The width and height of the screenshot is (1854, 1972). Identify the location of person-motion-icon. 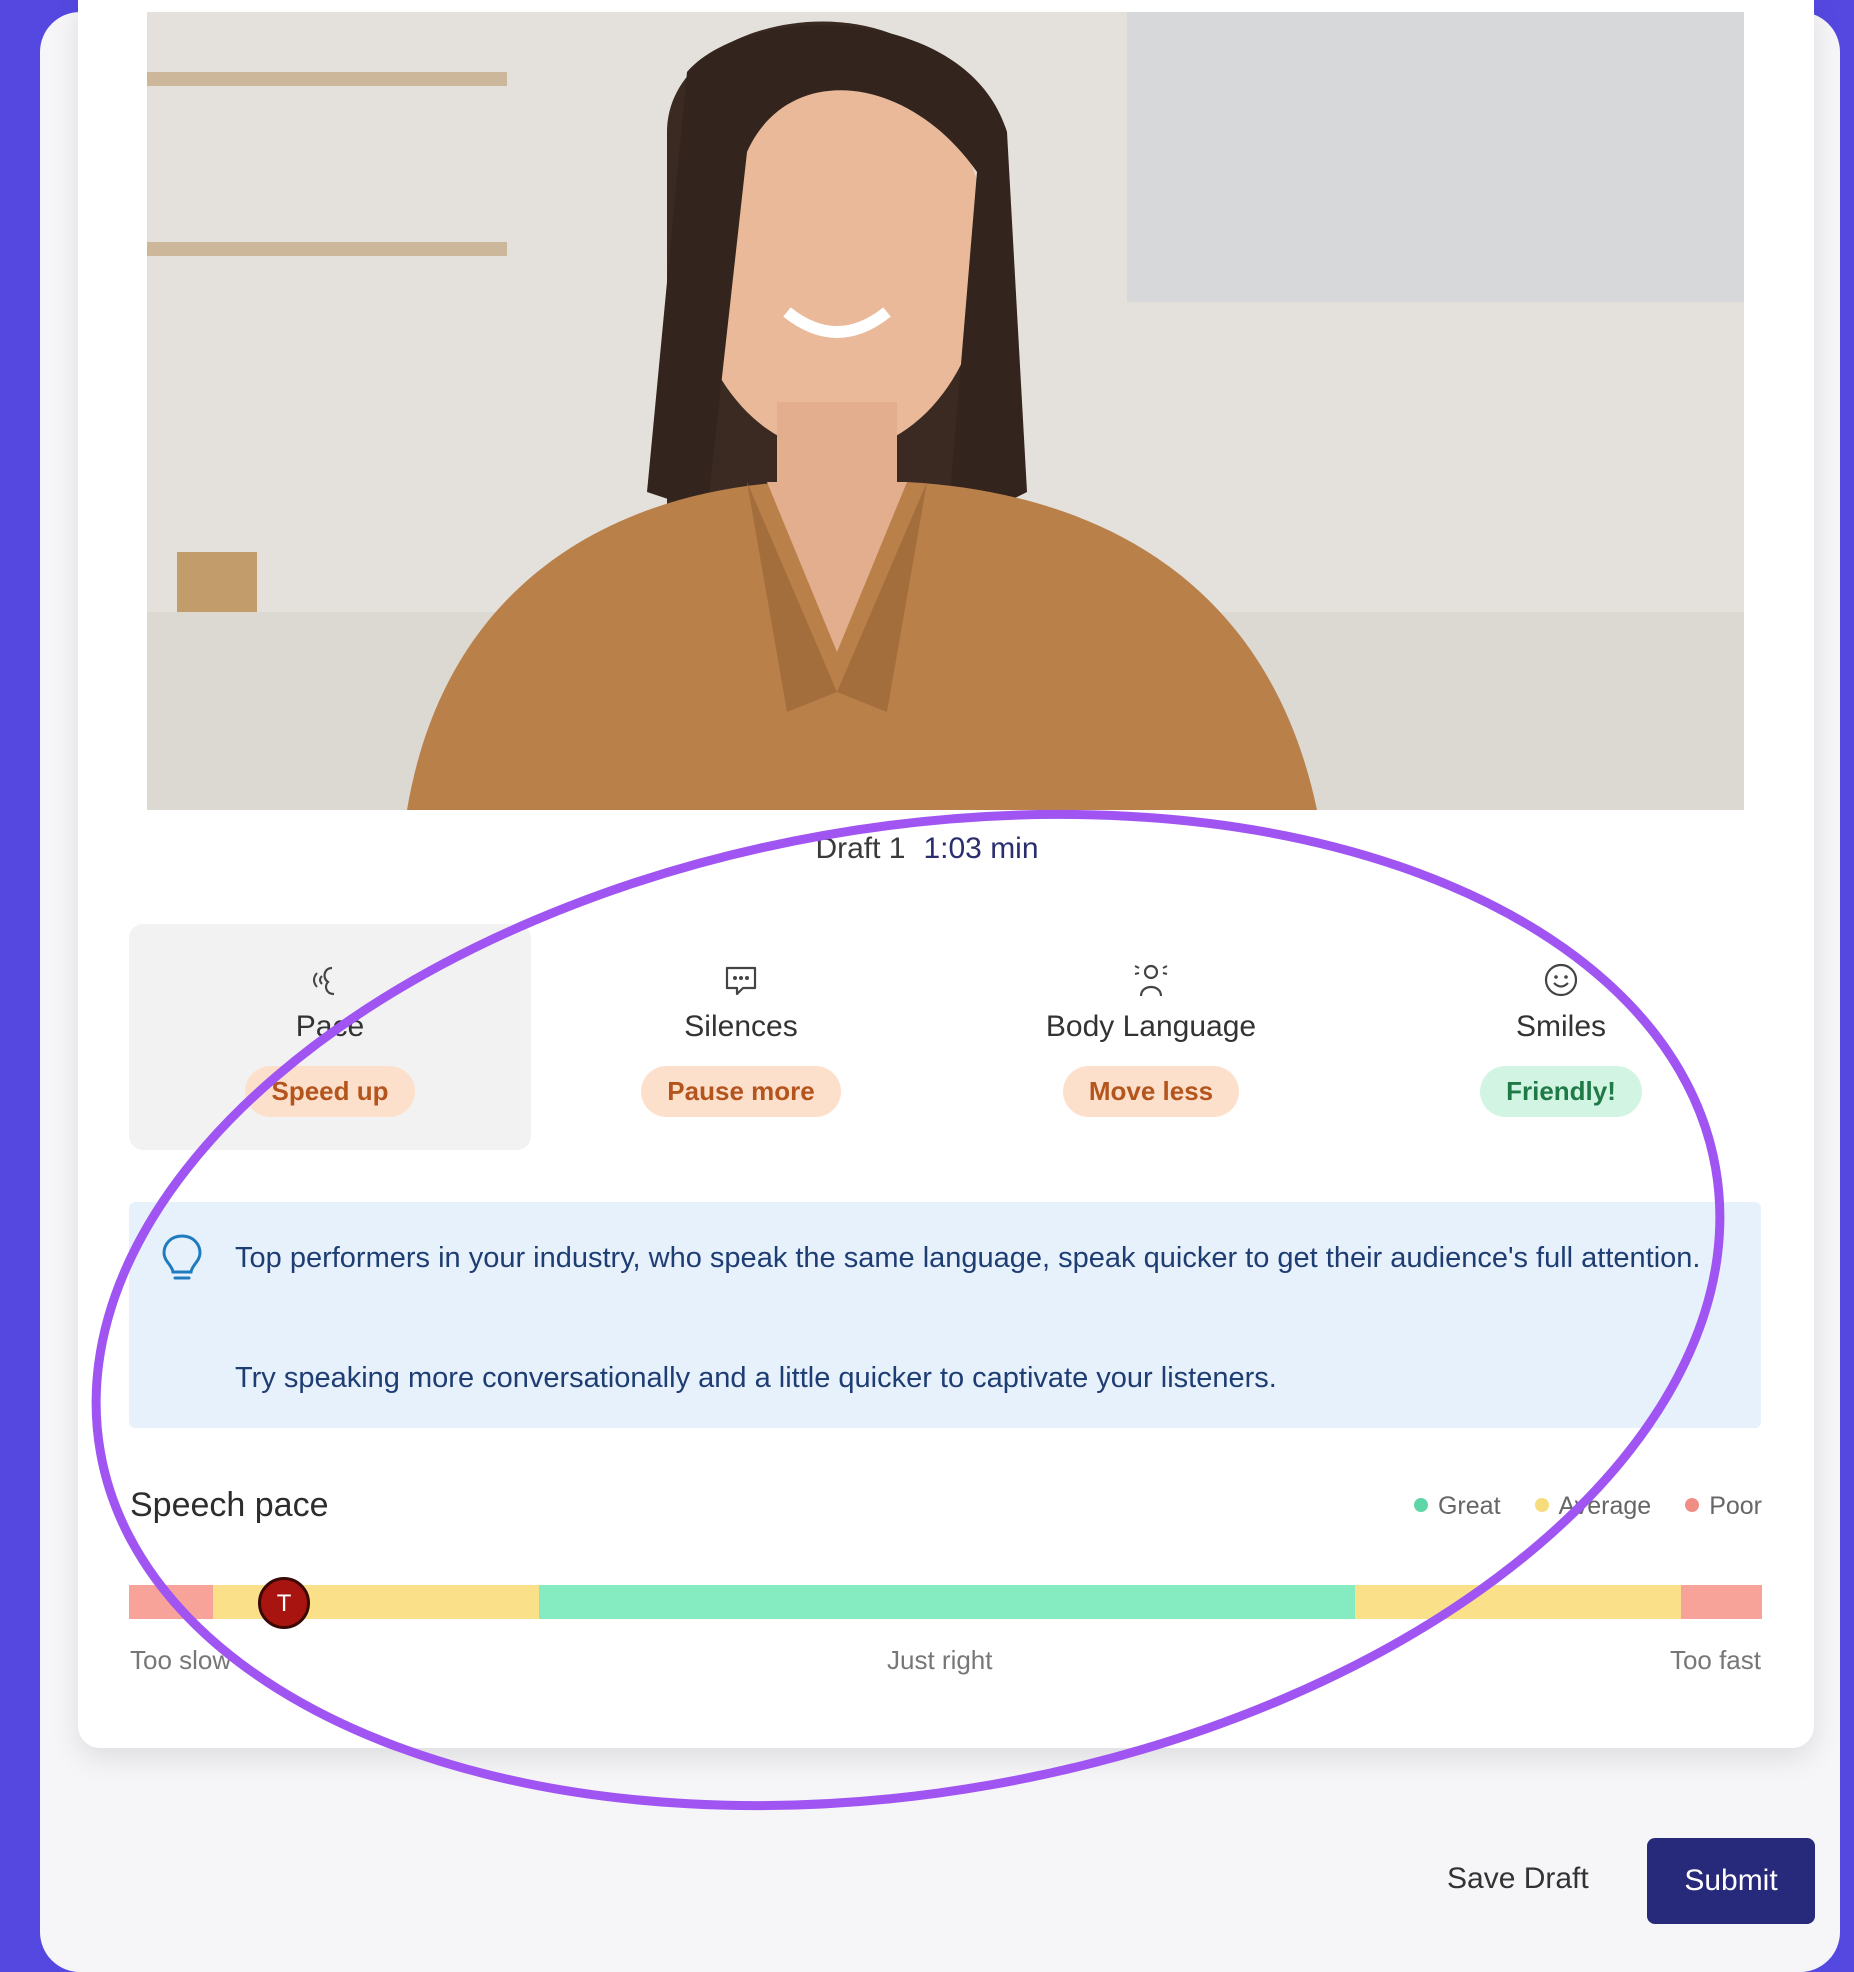
(1151, 980).